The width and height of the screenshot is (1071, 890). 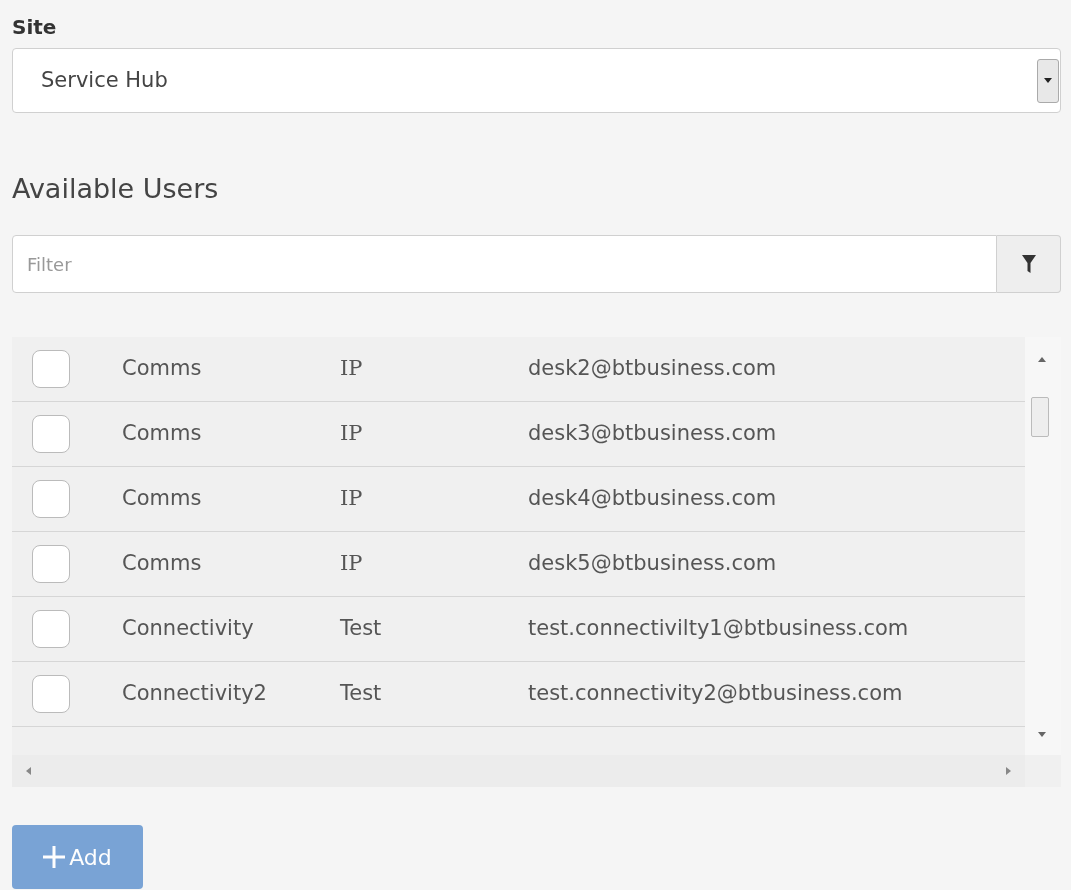 What do you see at coordinates (652, 369) in the screenshot?
I see `table-cell-text: desk2@btbusiness.com` at bounding box center [652, 369].